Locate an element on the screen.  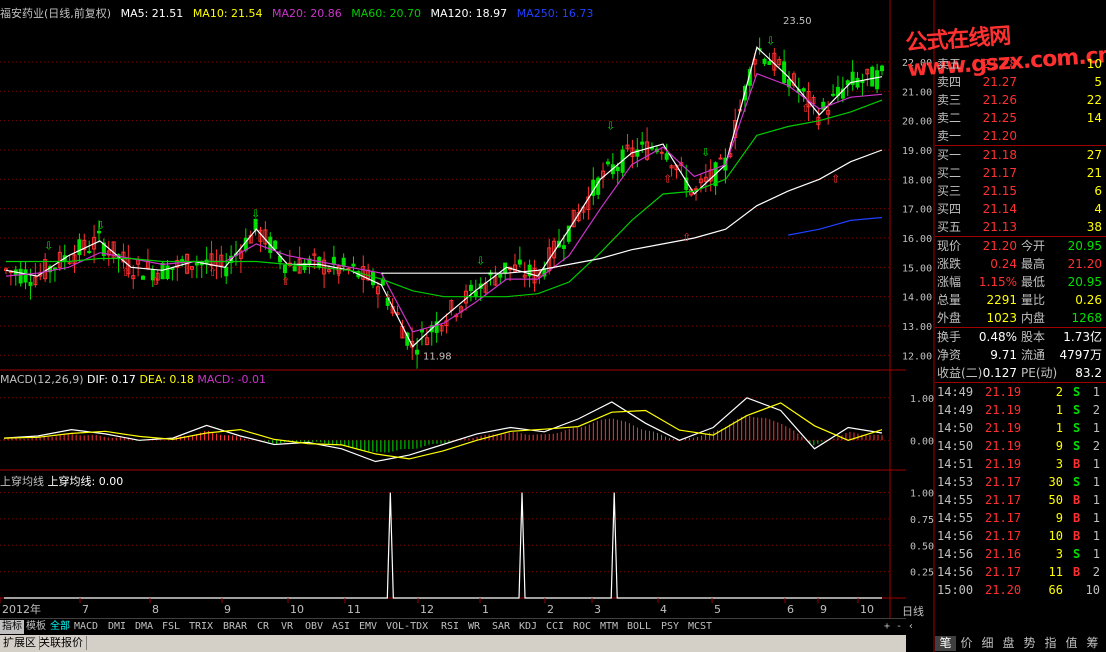
right-tab: 值 is located at coordinates (1071, 643).